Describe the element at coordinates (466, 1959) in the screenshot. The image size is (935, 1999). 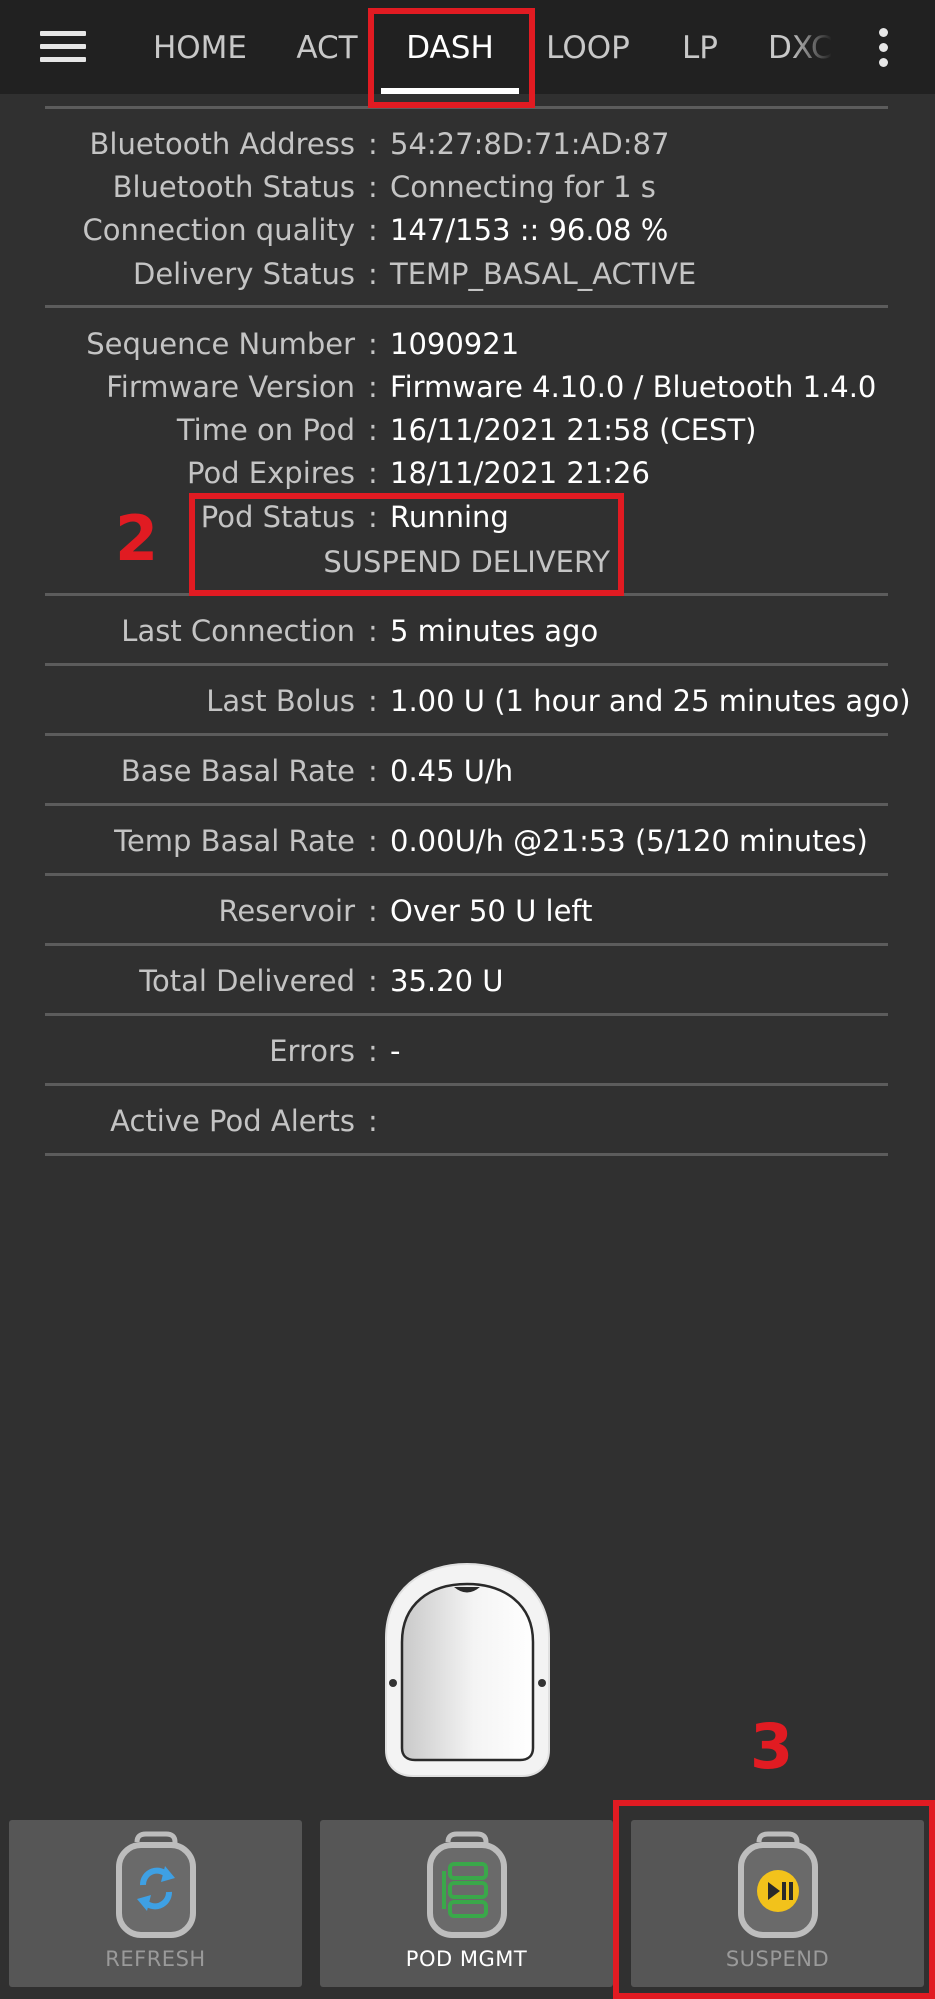
I see `pod-mgmt-button-label: POD MGMT` at that location.